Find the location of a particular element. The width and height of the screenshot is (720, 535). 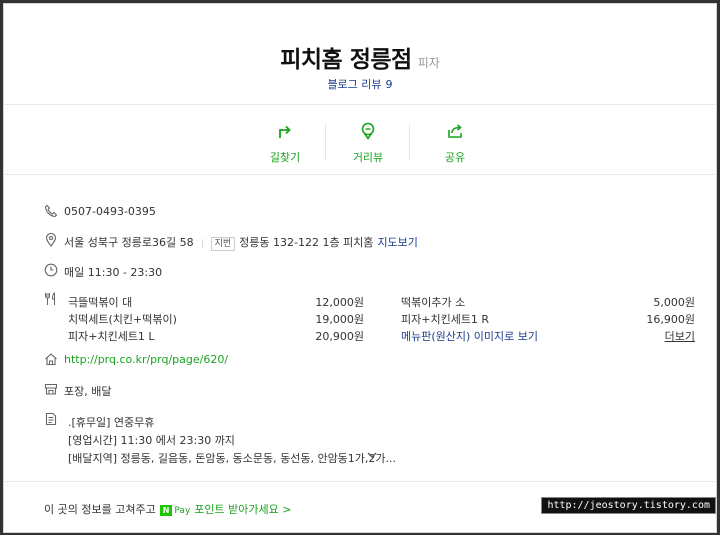

road-address: 서울 성북구 정릉로36길 58 is located at coordinates (129, 242).